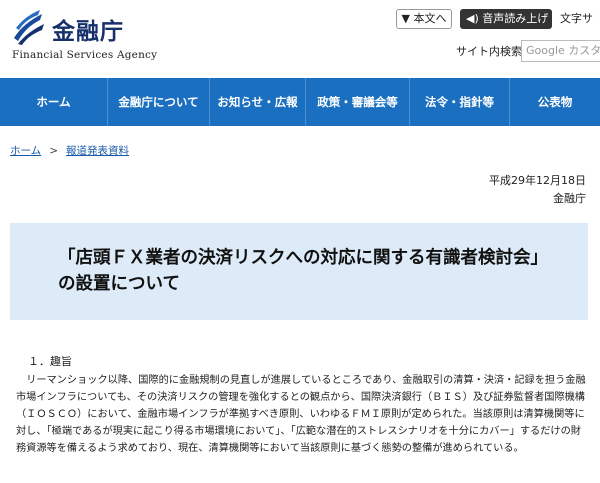 This screenshot has height=483, width=600. Describe the element at coordinates (85, 55) in the screenshot. I see `logo-subtitle: Financial Services Agency` at that location.